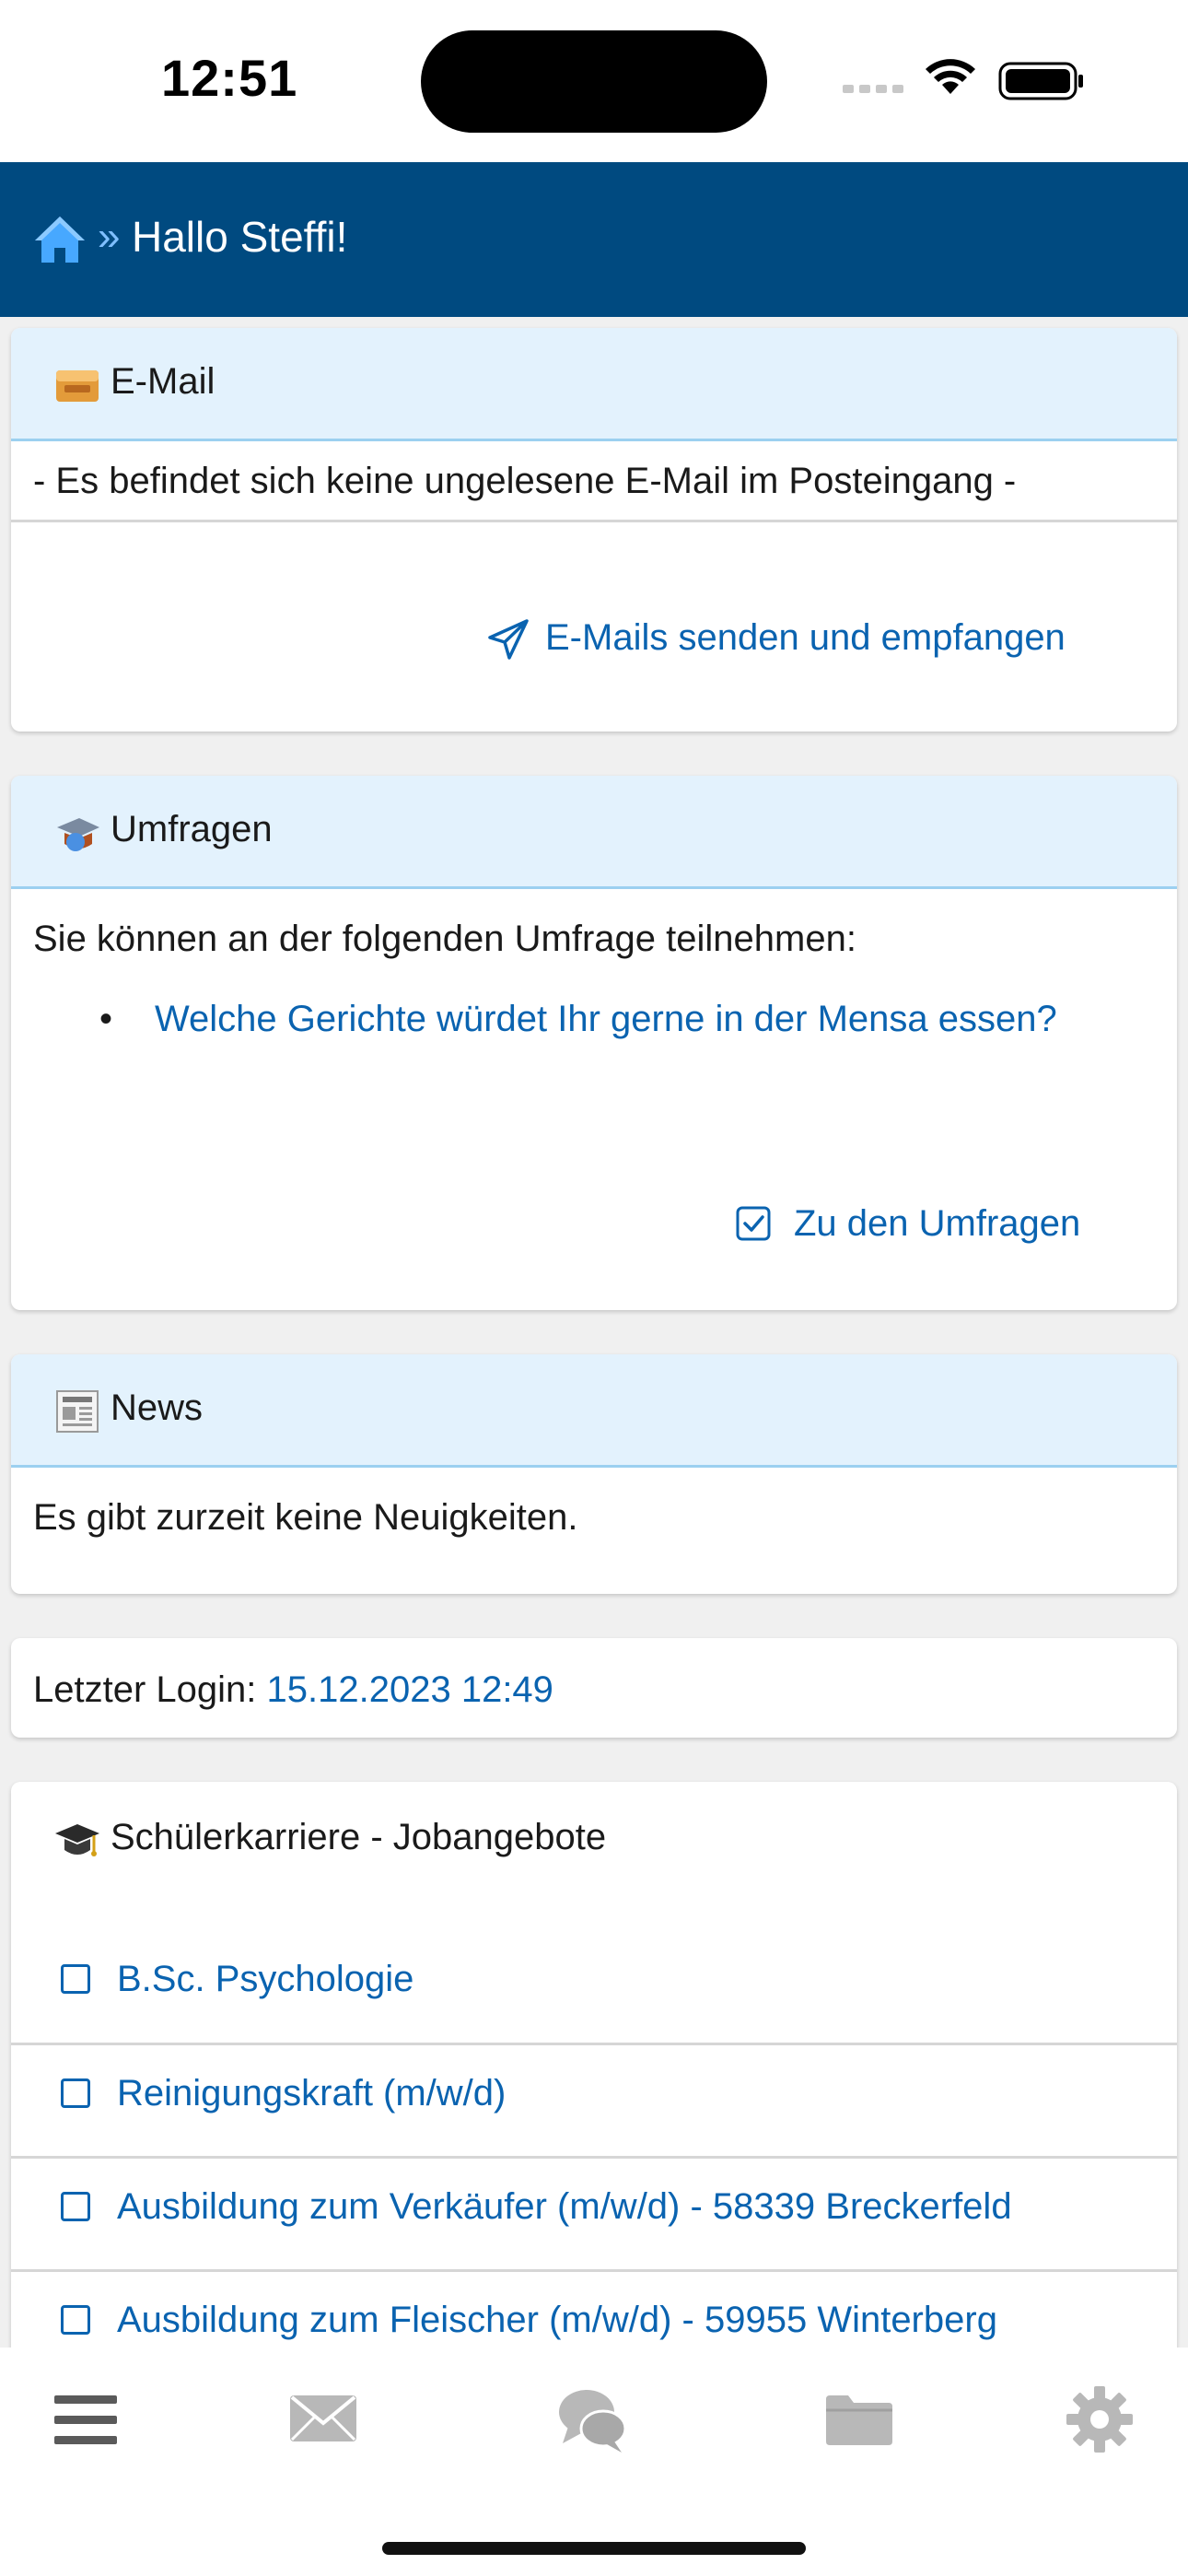 Image resolution: width=1188 pixels, height=2576 pixels. What do you see at coordinates (85, 2419) in the screenshot?
I see `menu-icon` at bounding box center [85, 2419].